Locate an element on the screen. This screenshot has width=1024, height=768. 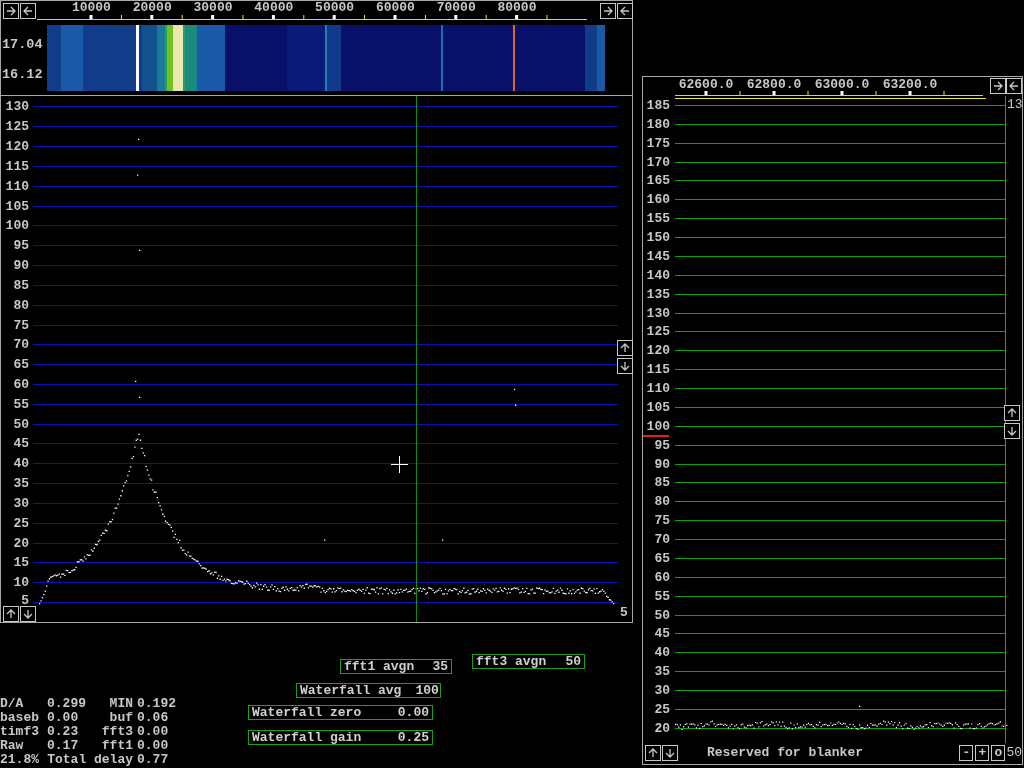
stat-label: Raw is located at coordinates (12, 745).